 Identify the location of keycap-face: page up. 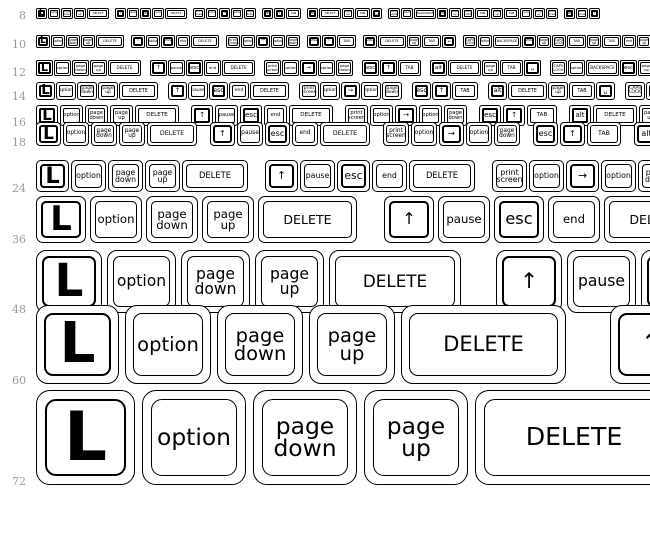
(348, 13).